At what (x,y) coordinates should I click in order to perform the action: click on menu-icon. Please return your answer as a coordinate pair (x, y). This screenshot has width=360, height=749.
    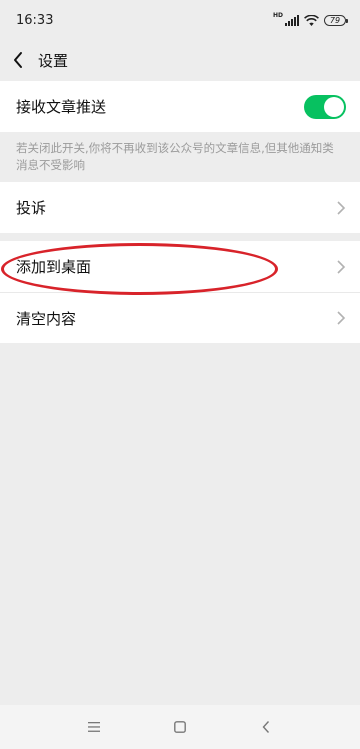
    Looking at the image, I should click on (94, 727).